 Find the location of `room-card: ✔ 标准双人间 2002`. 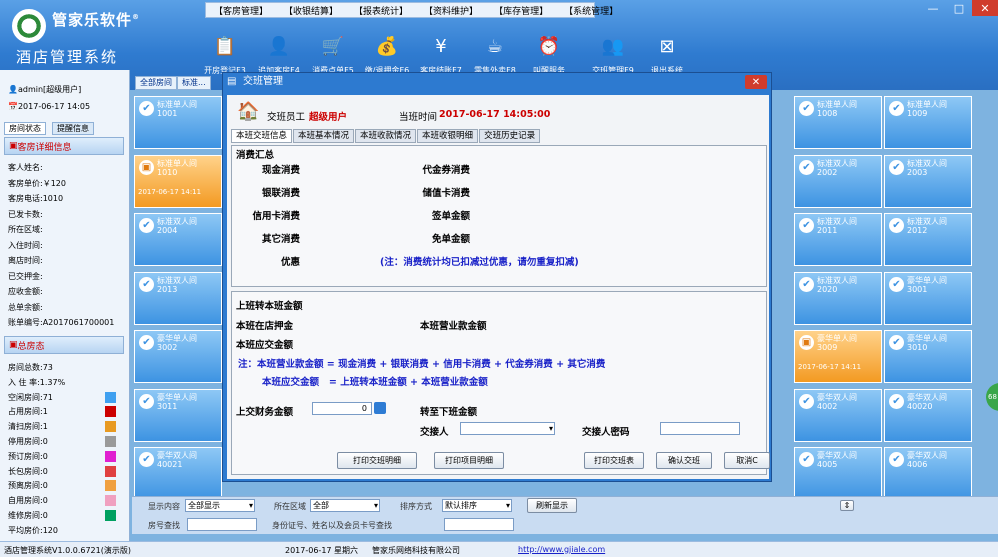

room-card: ✔ 标准双人间 2002 is located at coordinates (838, 181).